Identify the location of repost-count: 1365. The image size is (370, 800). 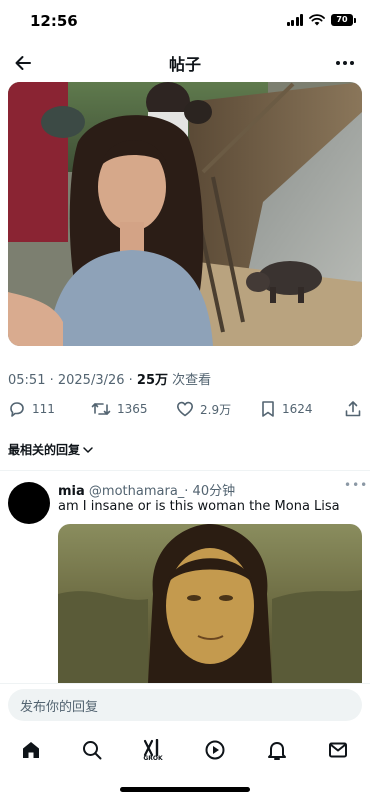
(132, 409).